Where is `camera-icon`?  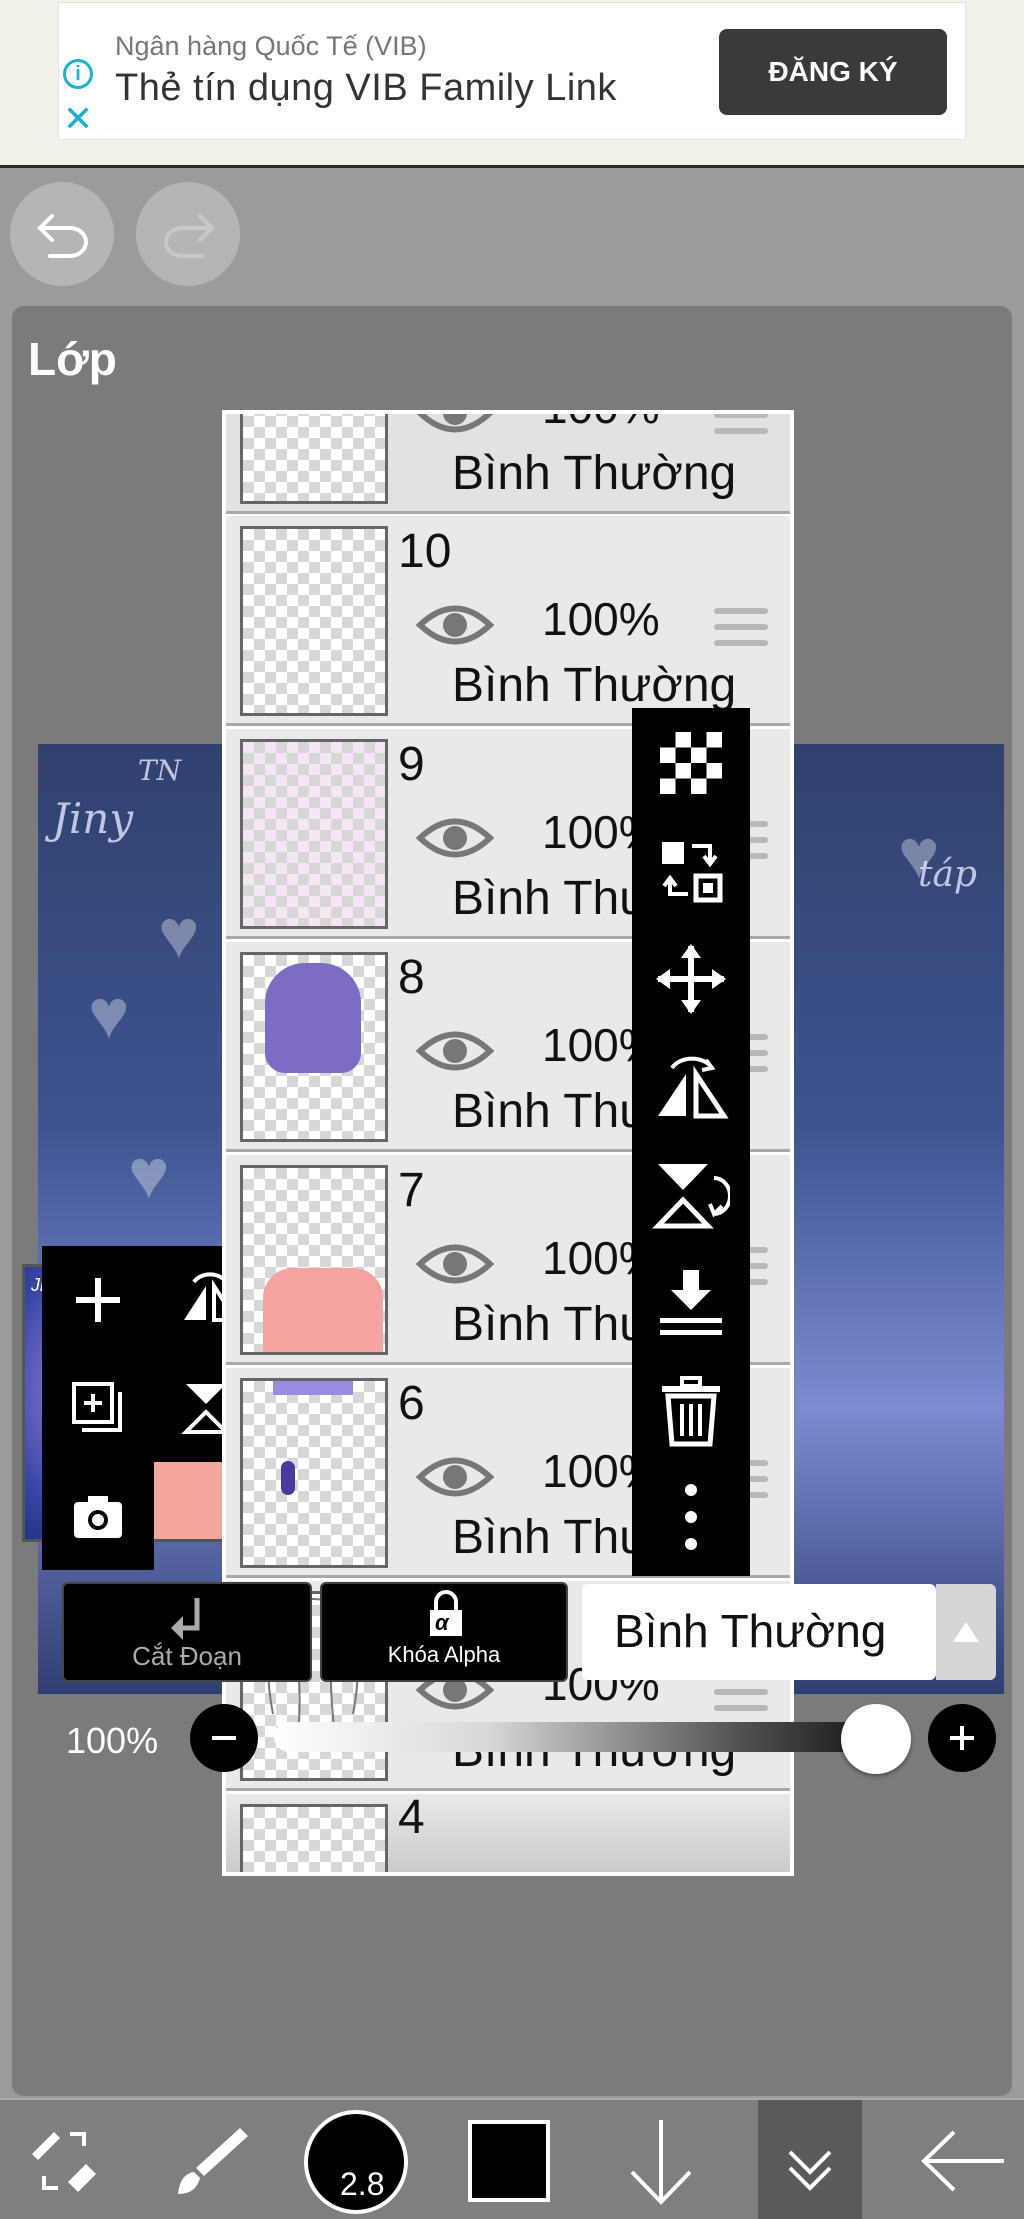
camera-icon is located at coordinates (98, 1517).